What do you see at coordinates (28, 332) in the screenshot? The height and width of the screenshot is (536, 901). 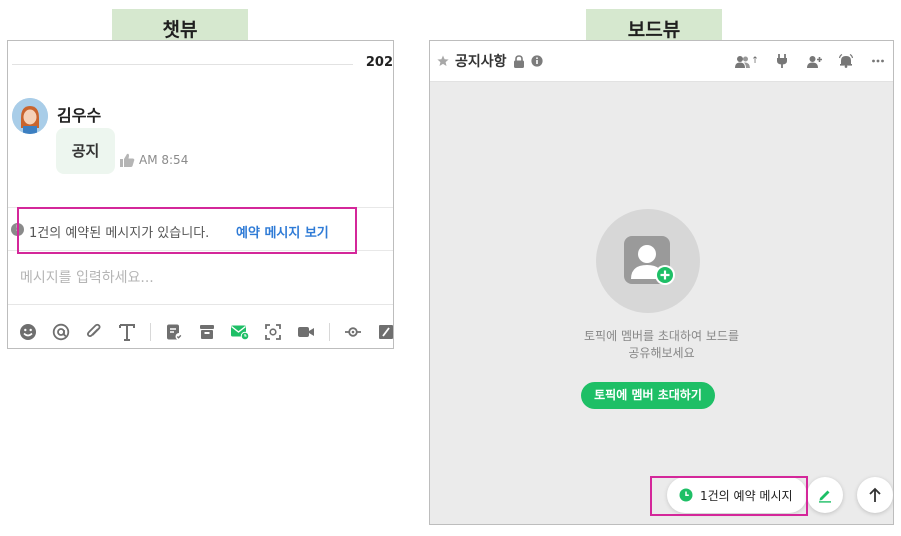 I see `emoji-icon` at bounding box center [28, 332].